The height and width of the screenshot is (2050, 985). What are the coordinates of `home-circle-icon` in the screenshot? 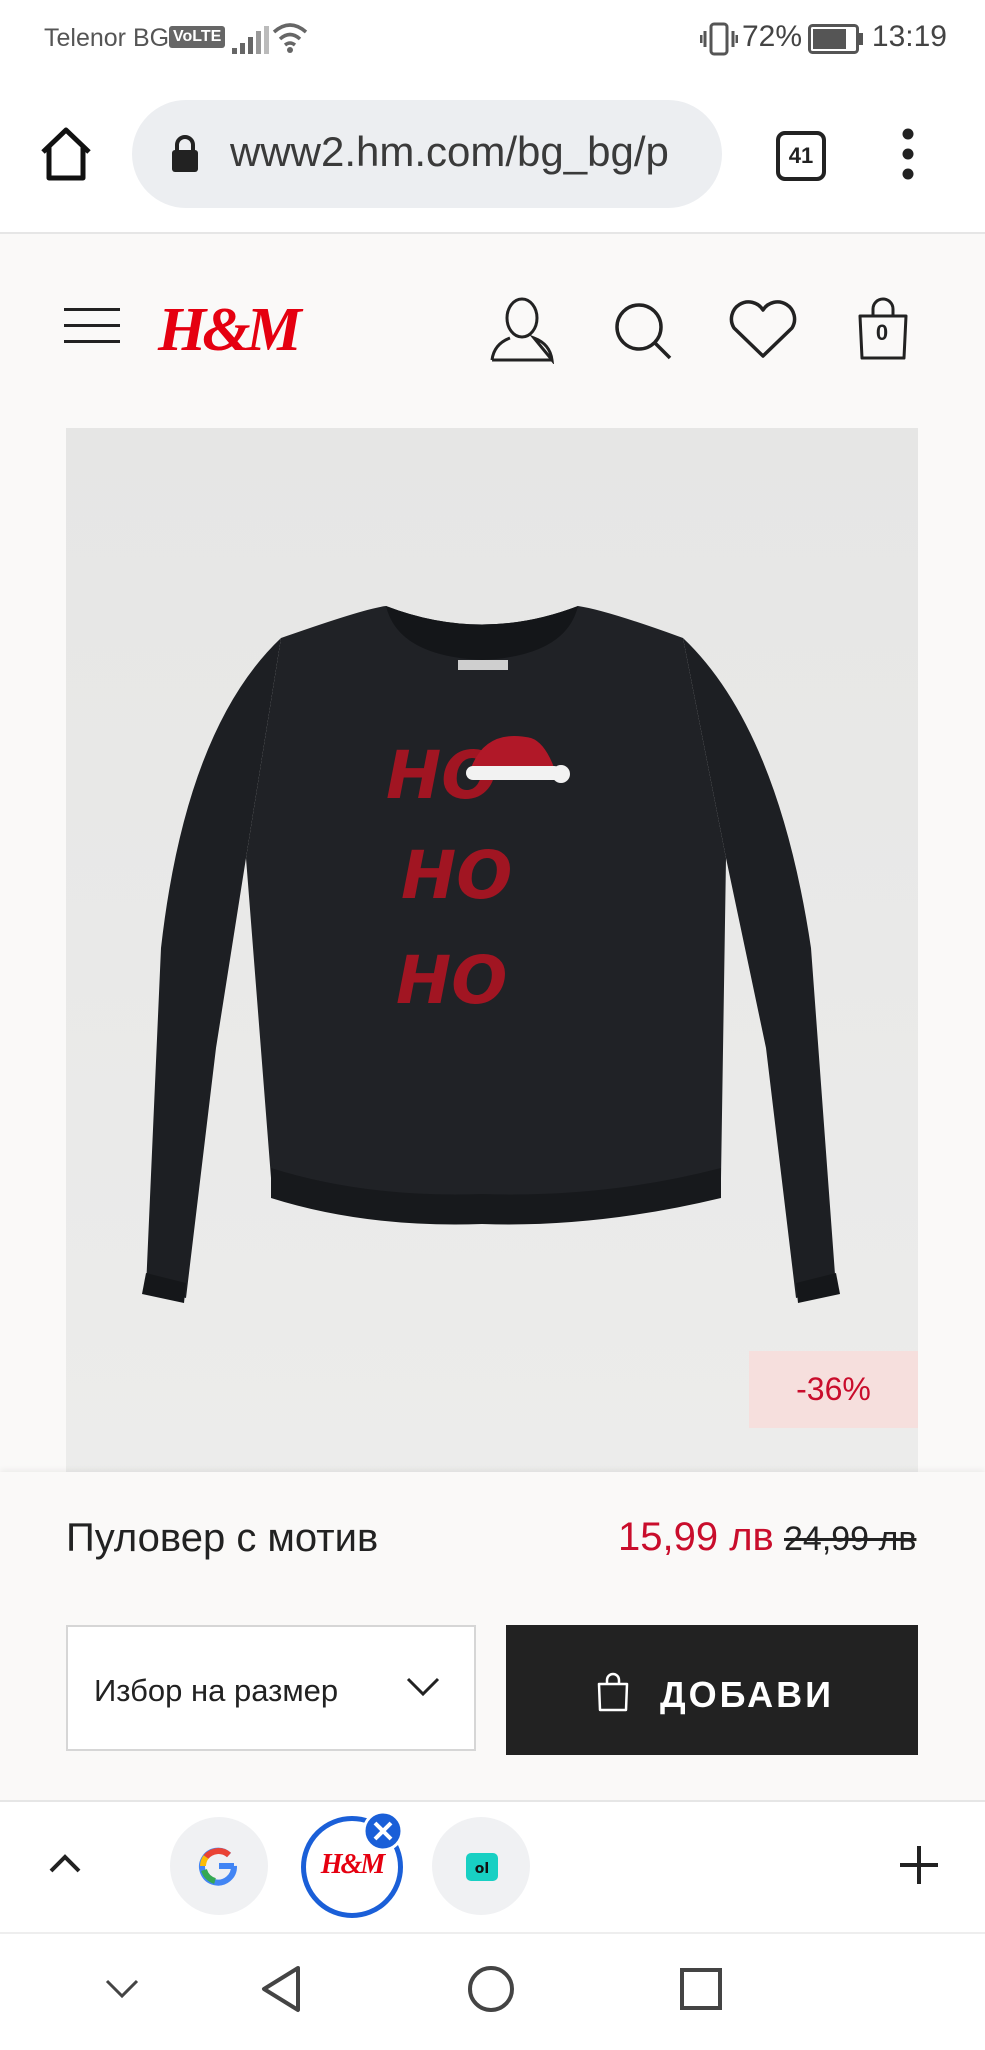 It's located at (491, 1989).